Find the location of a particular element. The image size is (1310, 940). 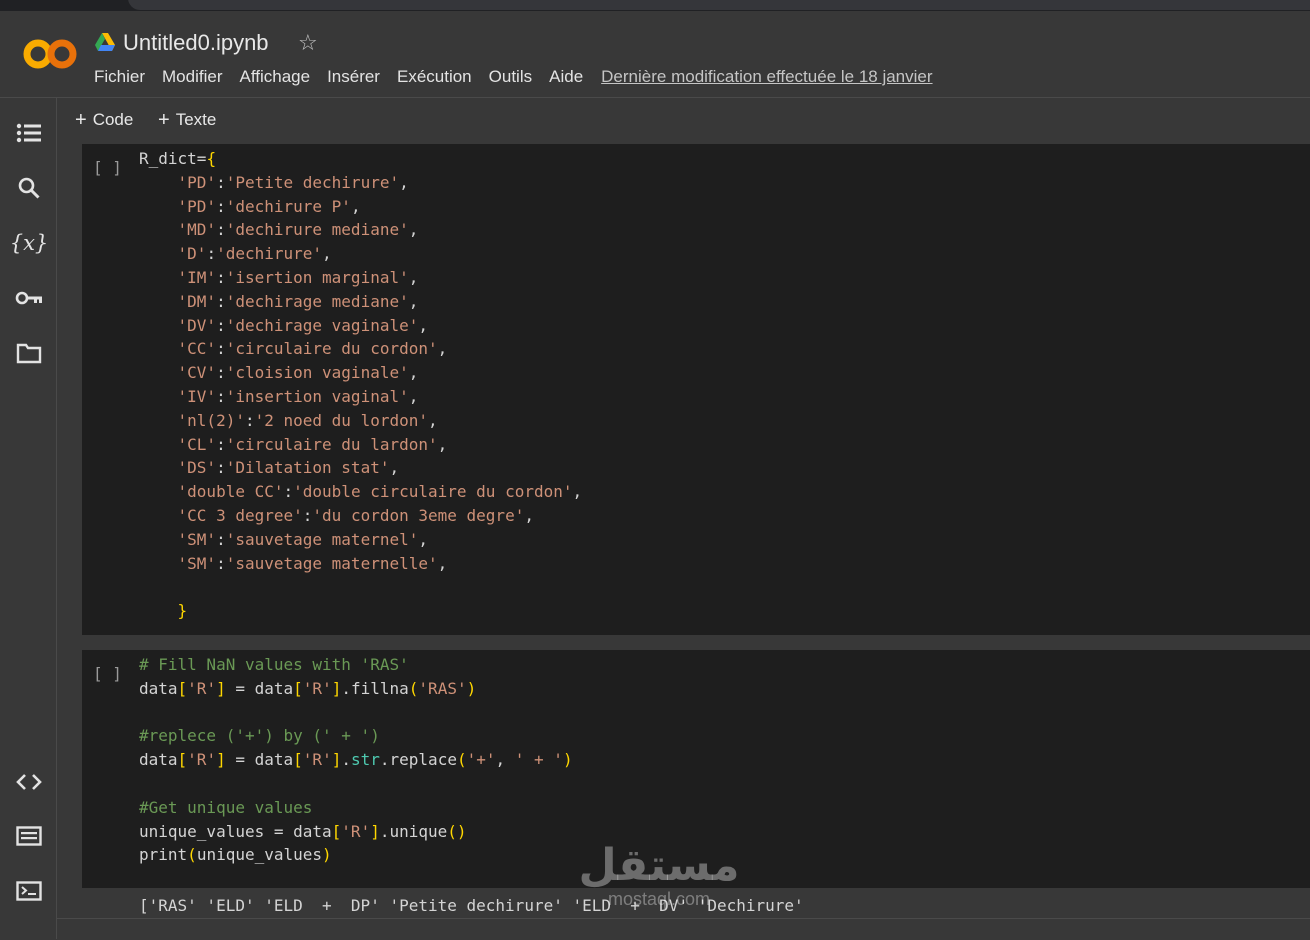

code-line: unique_values = data['R'].unique() is located at coordinates (303, 831).